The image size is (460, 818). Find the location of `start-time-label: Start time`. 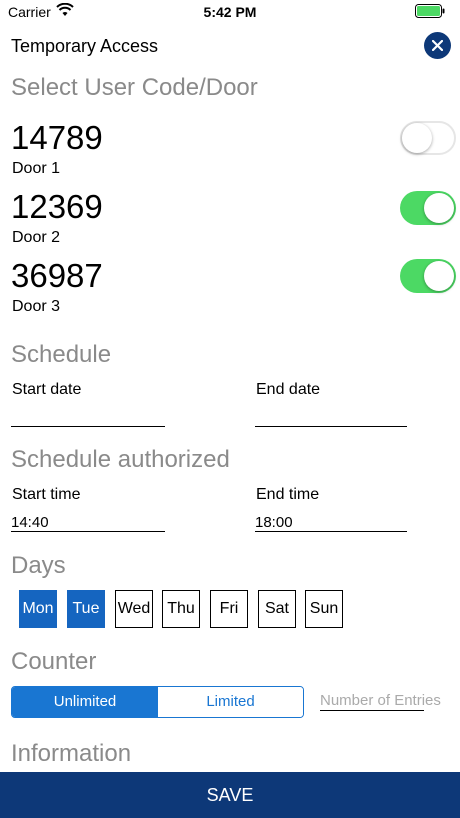

start-time-label: Start time is located at coordinates (46, 494).